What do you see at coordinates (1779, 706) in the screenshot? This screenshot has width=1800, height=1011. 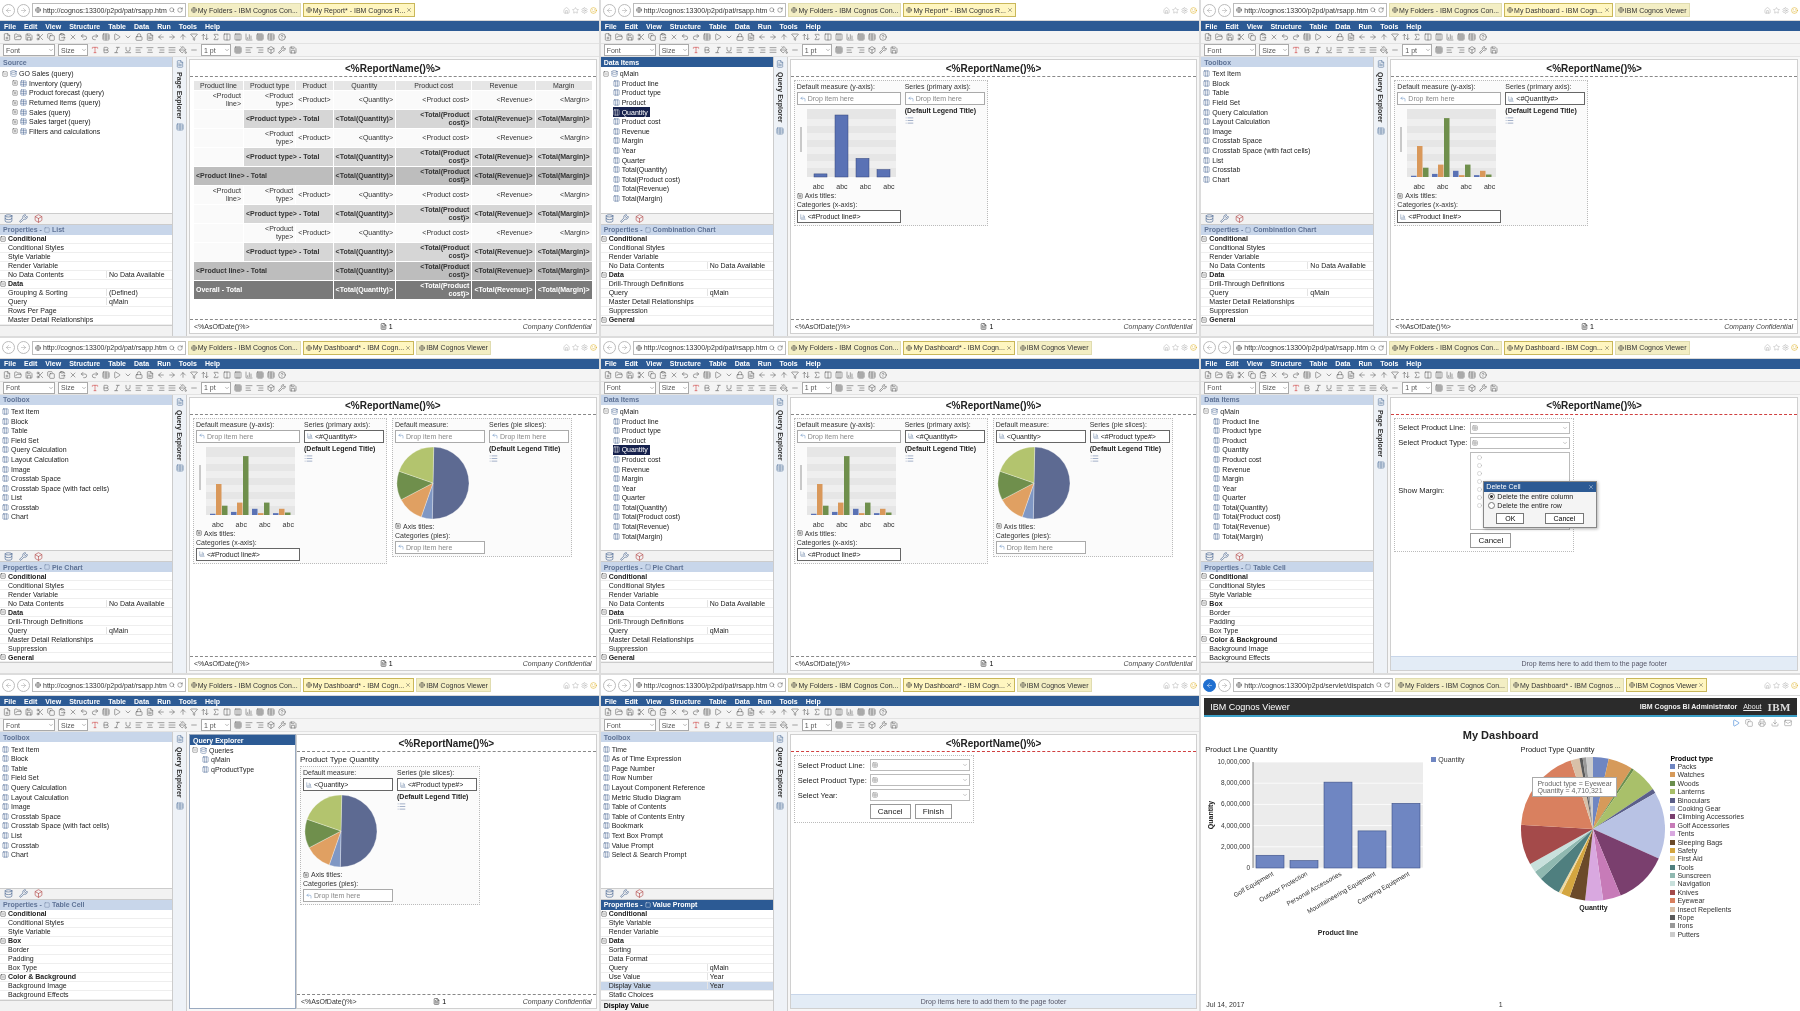 I see `logo: IBM` at bounding box center [1779, 706].